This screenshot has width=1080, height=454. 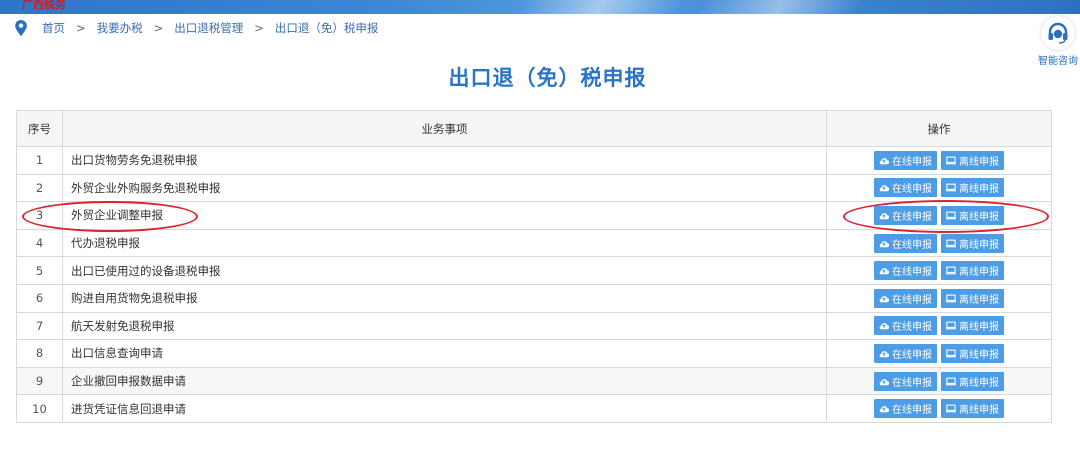 I want to click on table-header-row: 序号 业务事项 操作, so click(x=534, y=128).